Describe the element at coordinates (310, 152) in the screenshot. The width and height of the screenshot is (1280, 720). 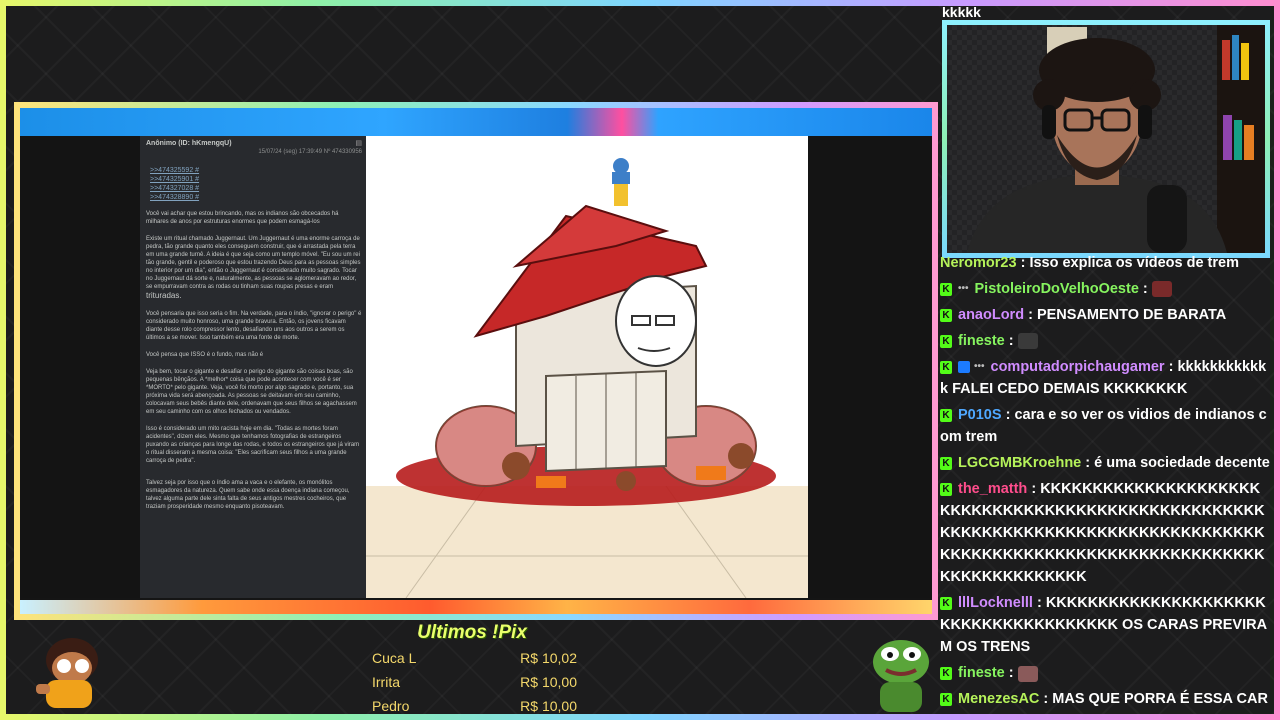
I see `post-datetime: 15/07/24 (seg) 17:39:49 Nº 474330956` at that location.